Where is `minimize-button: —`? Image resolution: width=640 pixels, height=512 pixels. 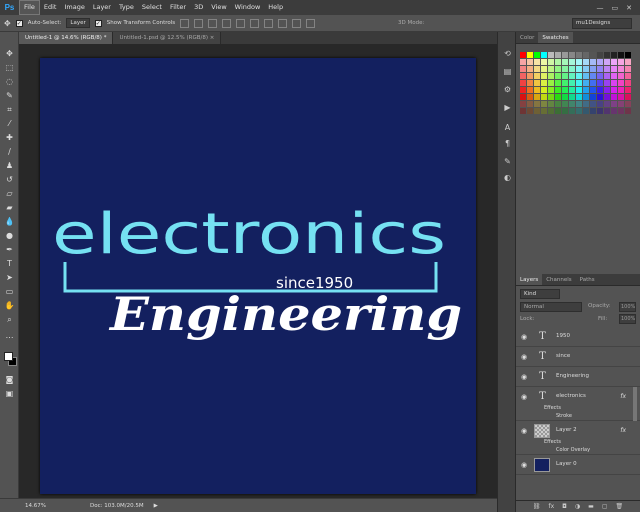
minimize-button: — is located at coordinates (600, 8).